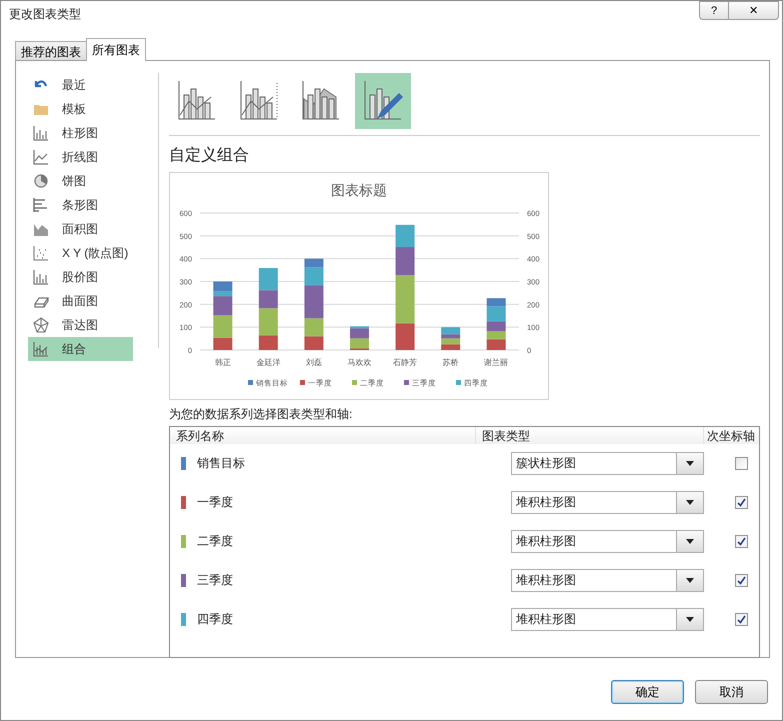 This screenshot has width=783, height=721. I want to click on chart-category-item: 曲面图, so click(80, 301).